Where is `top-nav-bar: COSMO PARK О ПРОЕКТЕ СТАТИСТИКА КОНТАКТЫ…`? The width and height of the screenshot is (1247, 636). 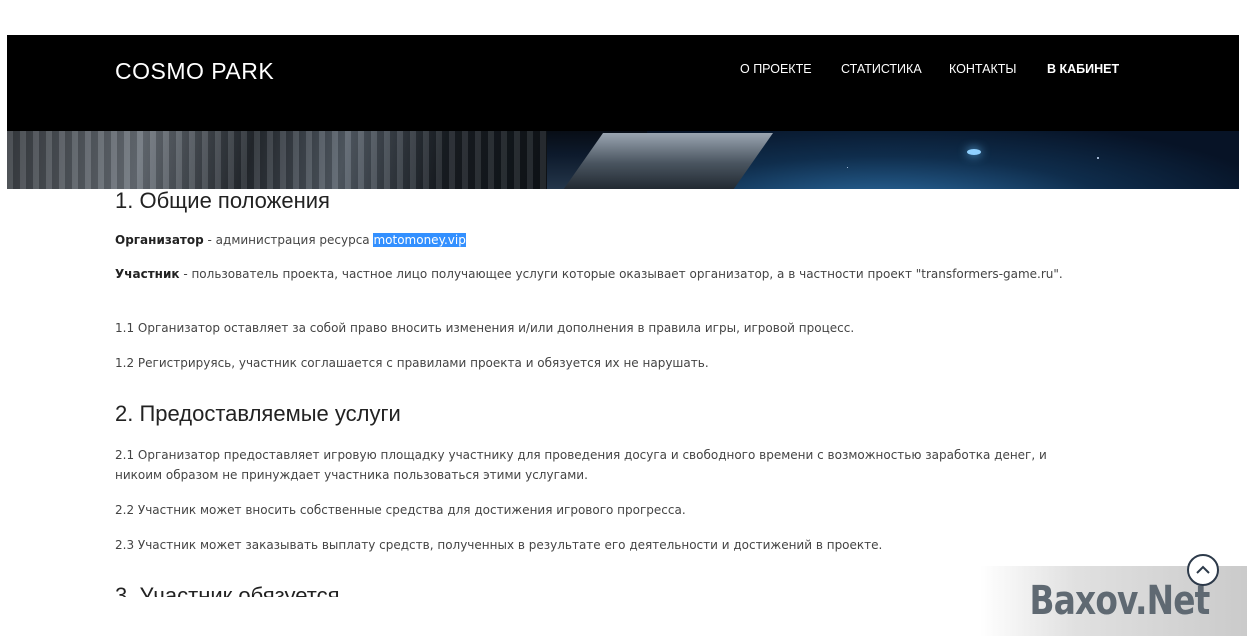 top-nav-bar: COSMO PARK О ПРОЕКТЕ СТАТИСТИКА КОНТАКТЫ… is located at coordinates (623, 83).